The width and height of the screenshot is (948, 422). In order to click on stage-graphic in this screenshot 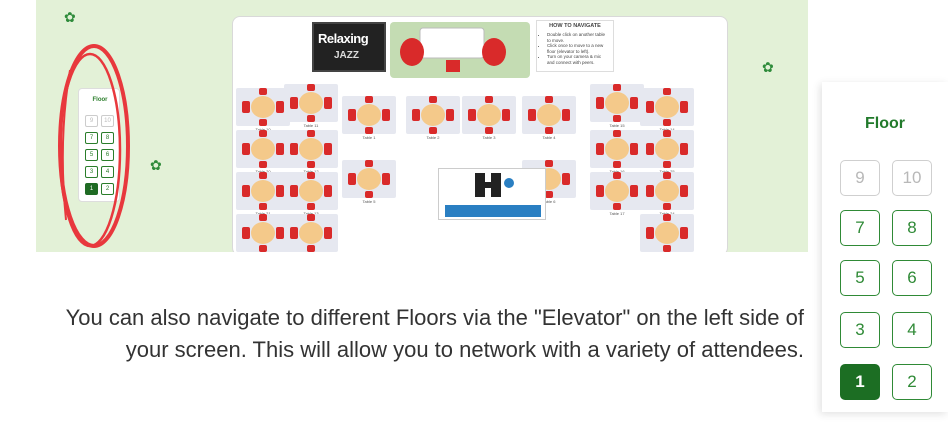, I will do `click(453, 49)`.